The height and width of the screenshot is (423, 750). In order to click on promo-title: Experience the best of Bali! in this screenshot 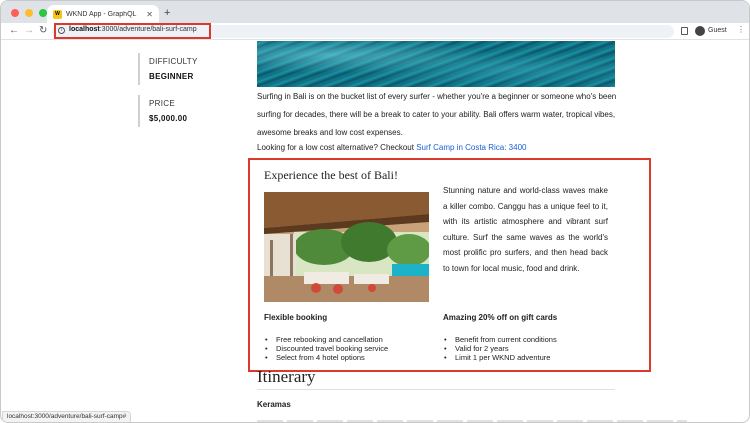, I will do `click(331, 175)`.